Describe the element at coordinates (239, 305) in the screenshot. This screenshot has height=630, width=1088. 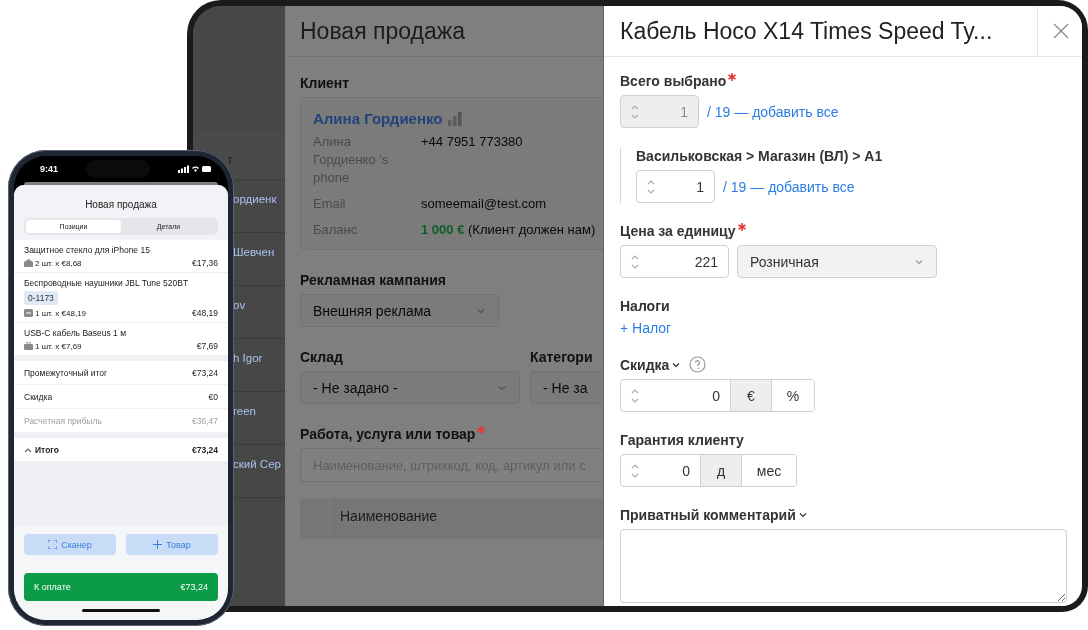
I see `customer-name: ov` at that location.